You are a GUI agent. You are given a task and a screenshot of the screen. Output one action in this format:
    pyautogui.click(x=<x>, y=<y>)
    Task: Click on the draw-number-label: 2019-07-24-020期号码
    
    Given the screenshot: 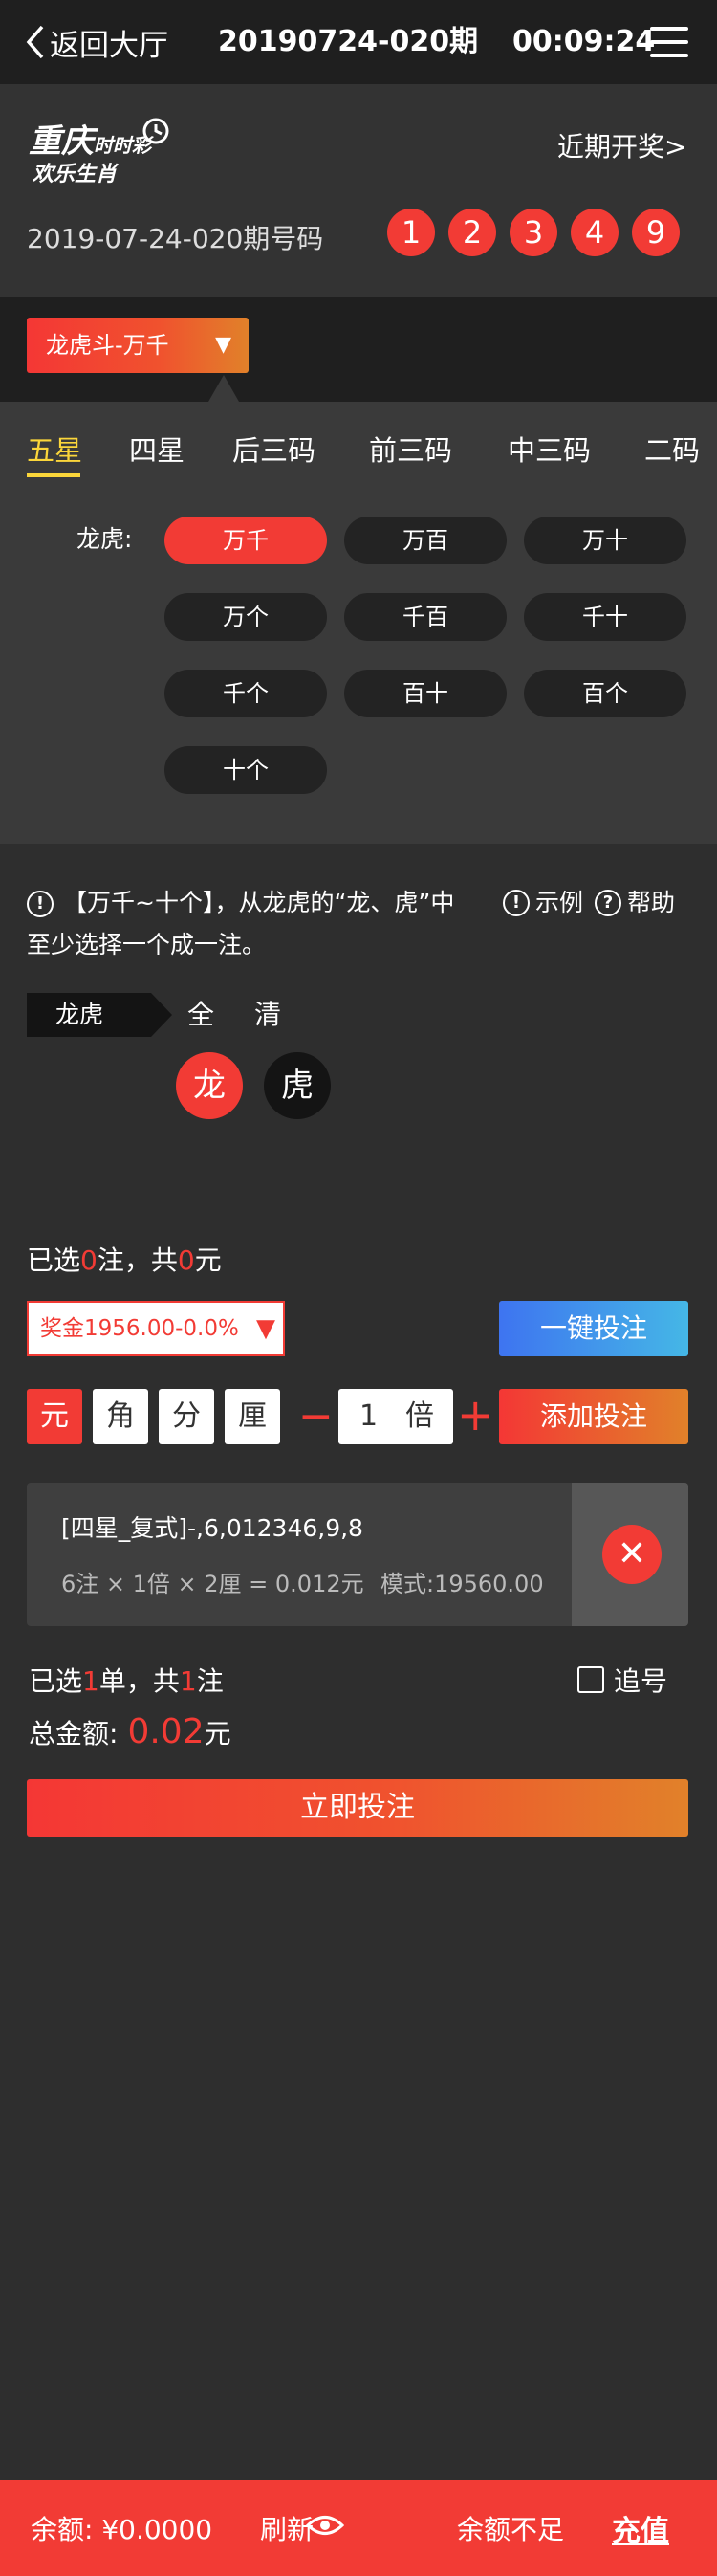 What is the action you would take?
    pyautogui.click(x=175, y=238)
    